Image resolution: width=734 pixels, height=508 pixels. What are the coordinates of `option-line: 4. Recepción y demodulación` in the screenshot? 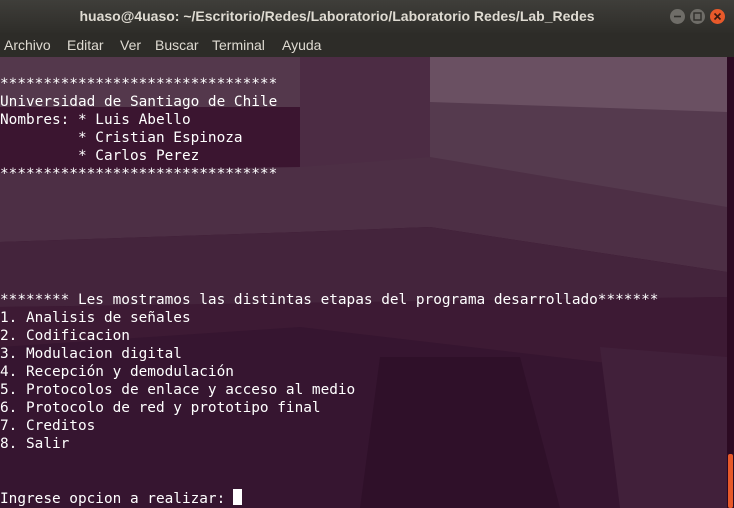 It's located at (117, 372).